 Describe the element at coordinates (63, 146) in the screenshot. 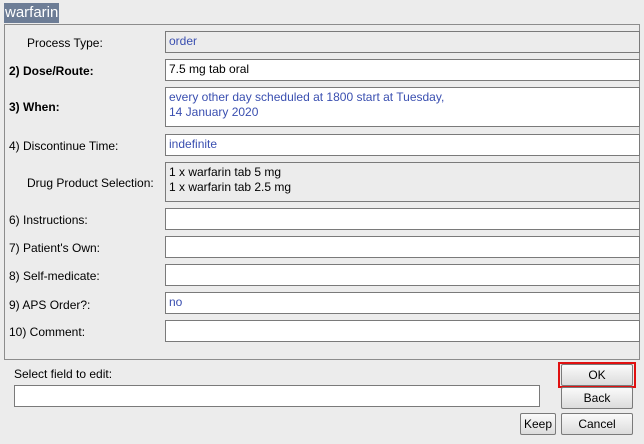

I see `discontinue-time-label: 4) Discontinue Time:` at that location.